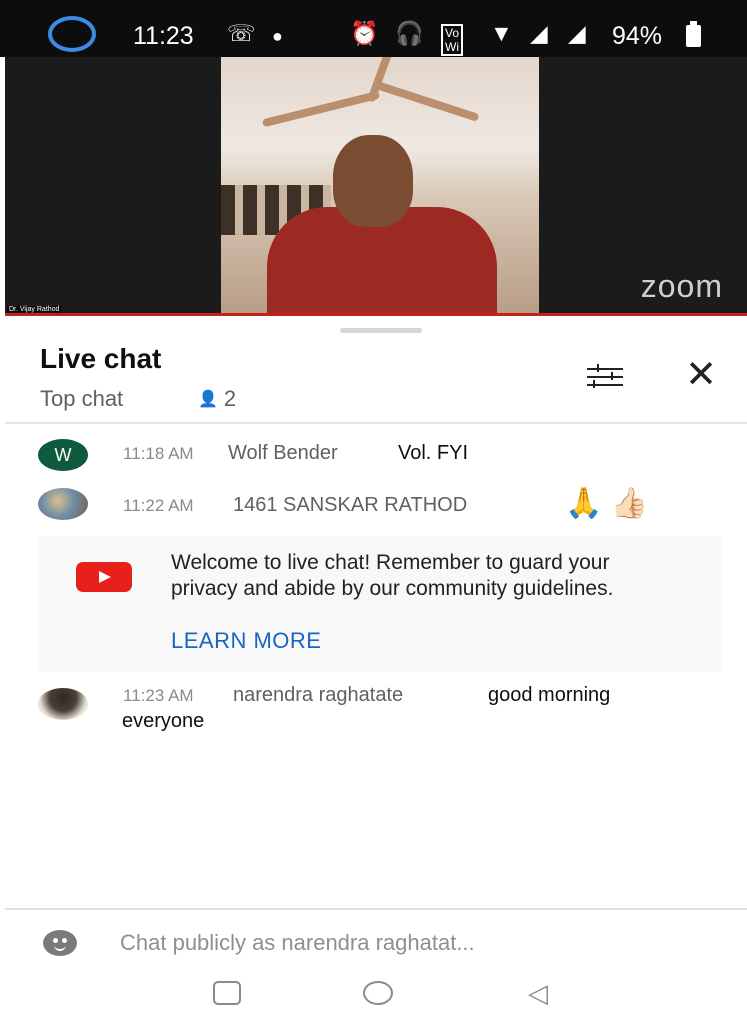 The height and width of the screenshot is (1015, 747). Describe the element at coordinates (501, 33) in the screenshot. I see `wifi-icon: ▼` at that location.